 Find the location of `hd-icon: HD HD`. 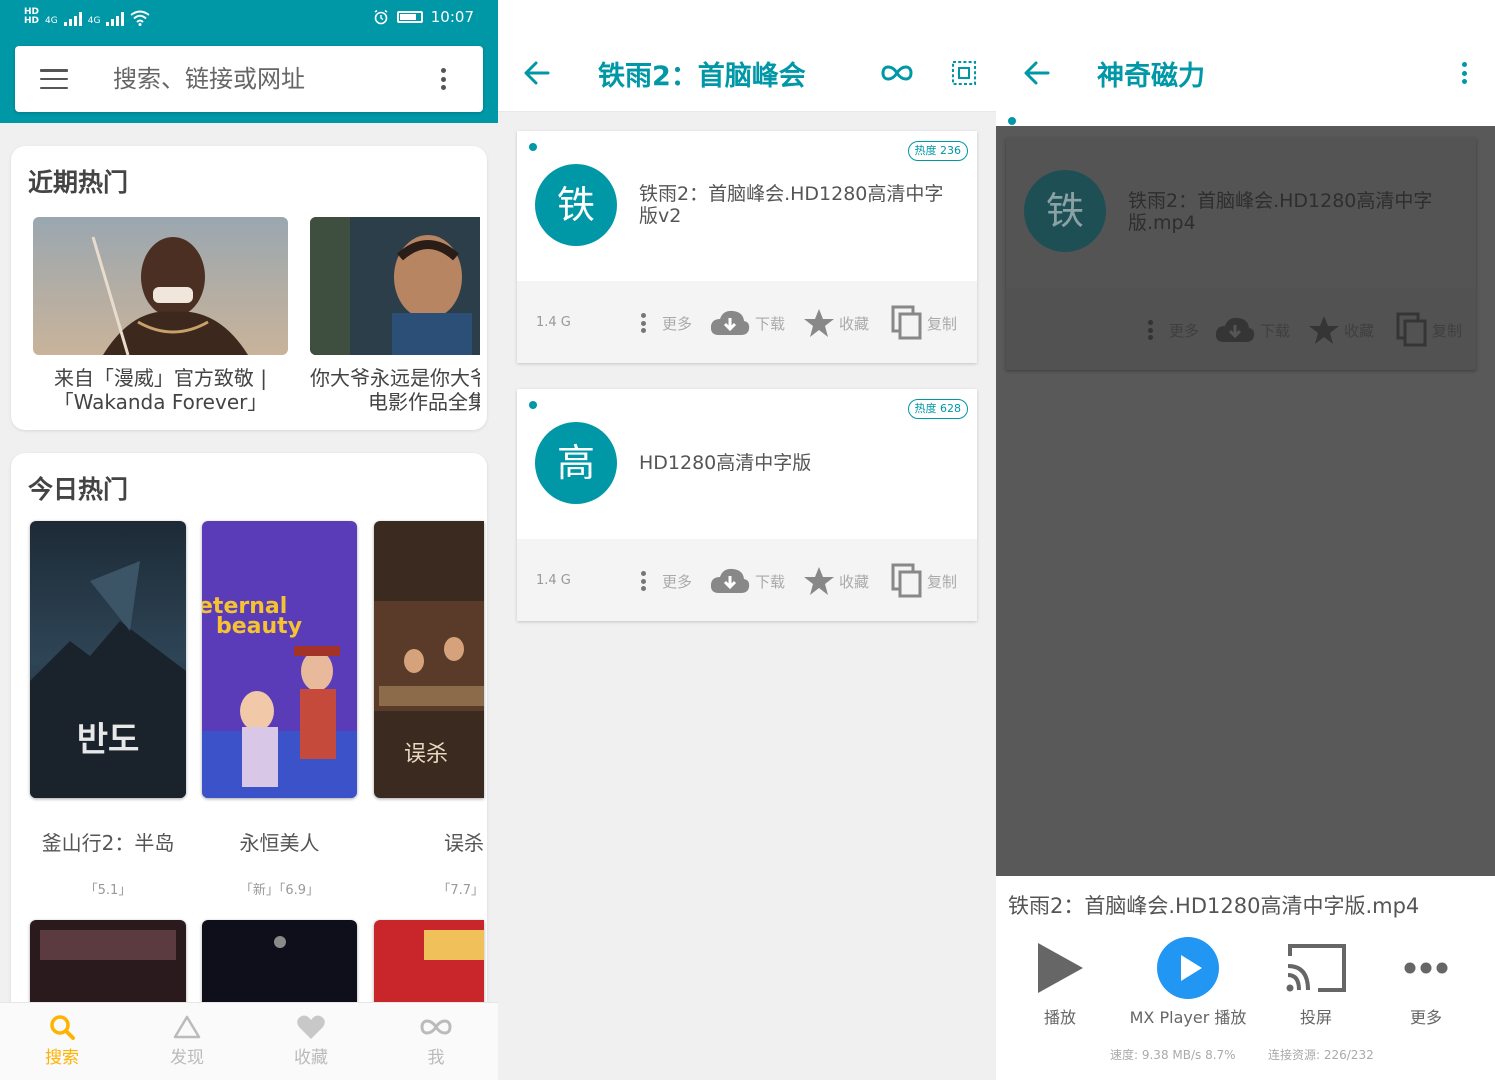

hd-icon: HD HD is located at coordinates (32, 16).